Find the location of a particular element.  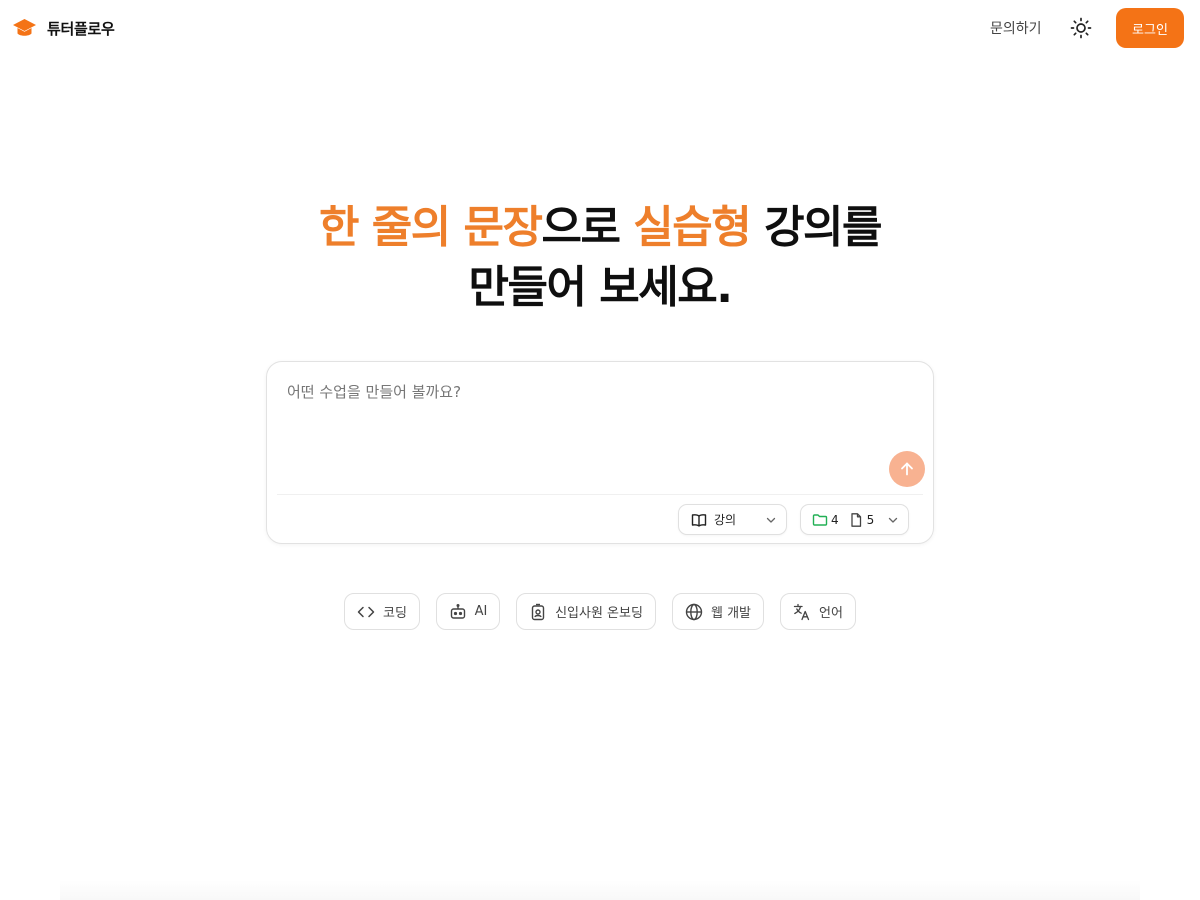

hero-text-lecture: 강의를 is located at coordinates (816, 227).